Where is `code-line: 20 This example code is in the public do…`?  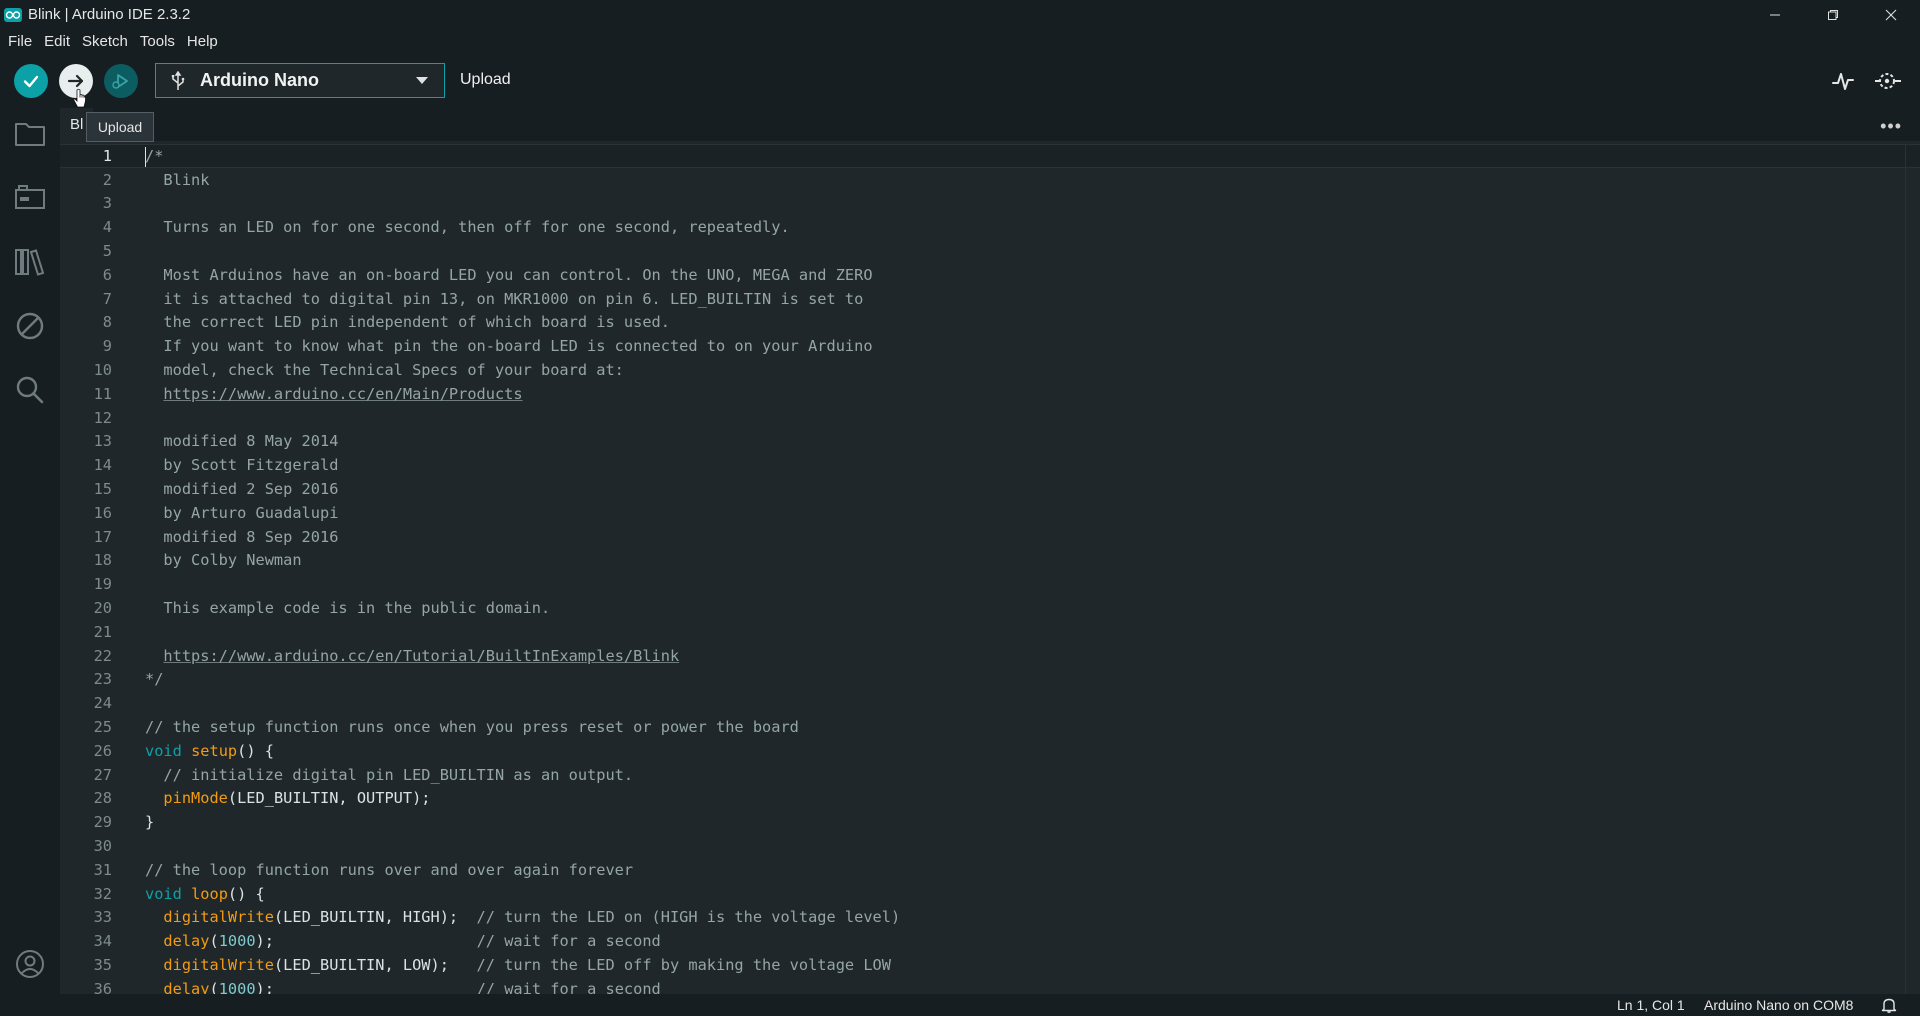 code-line: 20 This example code is in the public do… is located at coordinates (990, 608).